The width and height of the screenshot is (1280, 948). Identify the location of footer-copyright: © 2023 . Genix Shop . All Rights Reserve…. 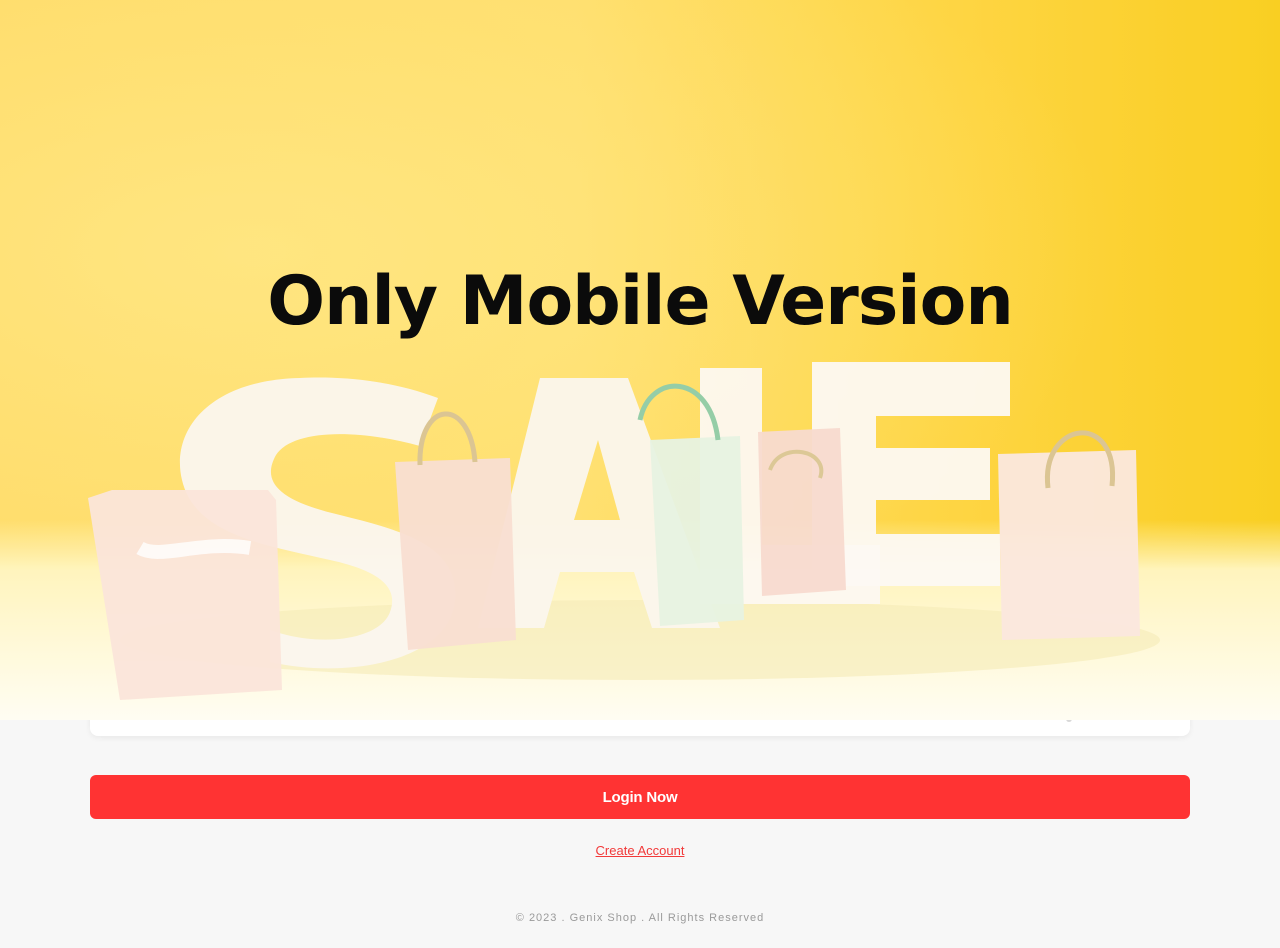
(640, 918).